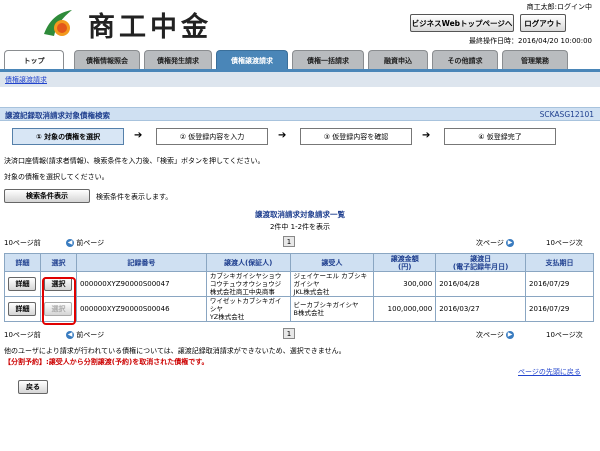 The height and width of the screenshot is (451, 600). I want to click on page-title-bar: 譲渡記録取消請求対象債権検索 SCKASG12101, so click(300, 114).